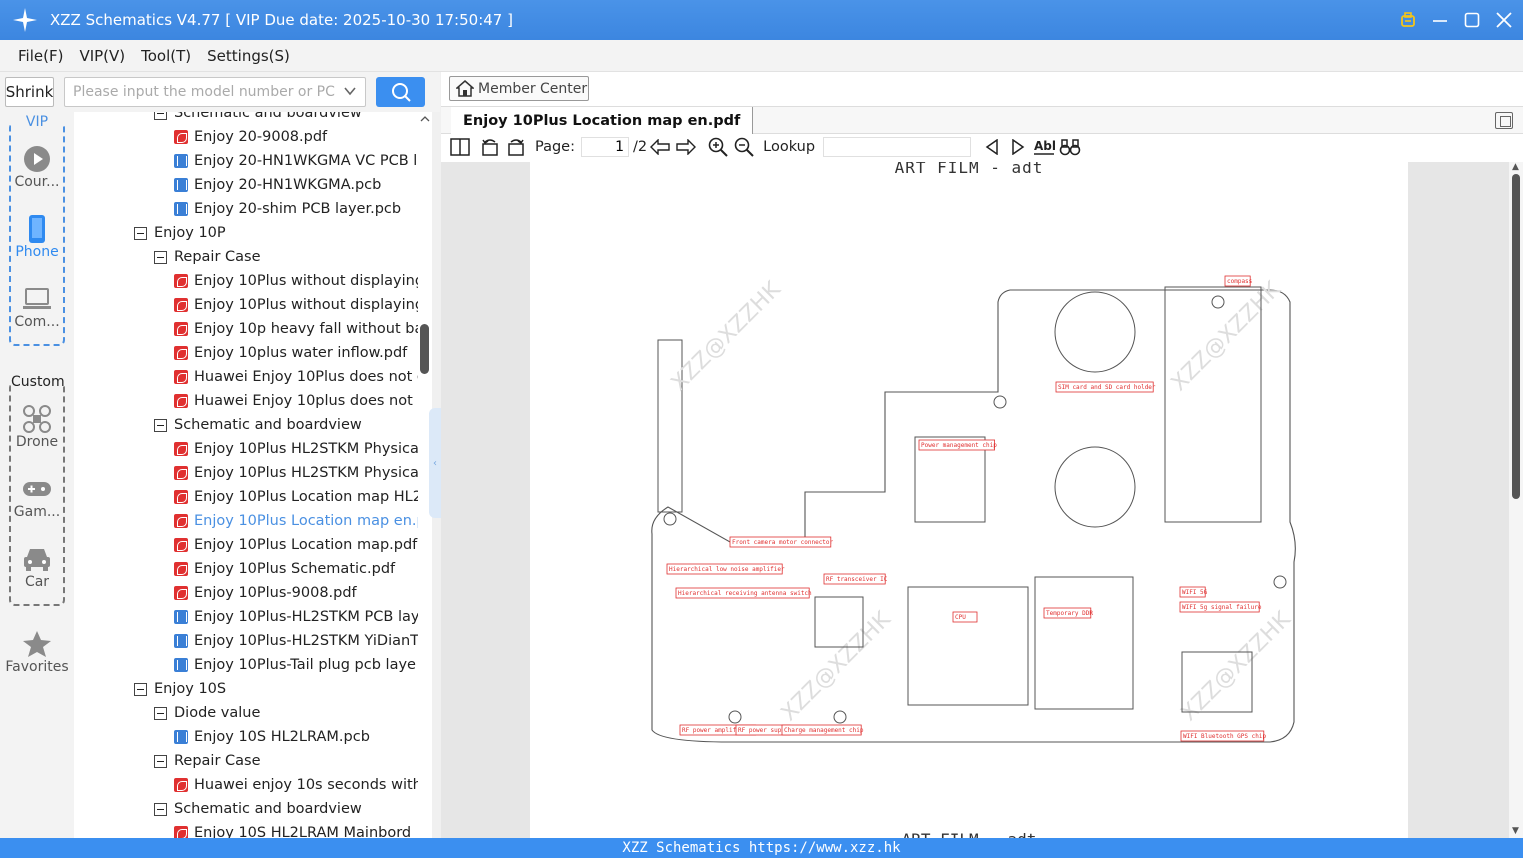 The height and width of the screenshot is (858, 1523). What do you see at coordinates (299, 377) in the screenshot?
I see `tree-file: Huawei Enjoy 10Plus does not c` at bounding box center [299, 377].